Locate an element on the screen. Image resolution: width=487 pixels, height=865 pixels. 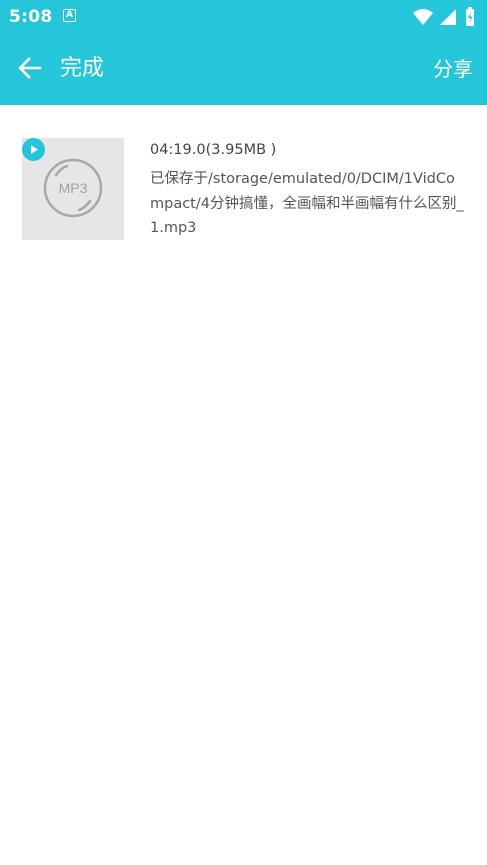
status-time: 5:08 is located at coordinates (31, 17).